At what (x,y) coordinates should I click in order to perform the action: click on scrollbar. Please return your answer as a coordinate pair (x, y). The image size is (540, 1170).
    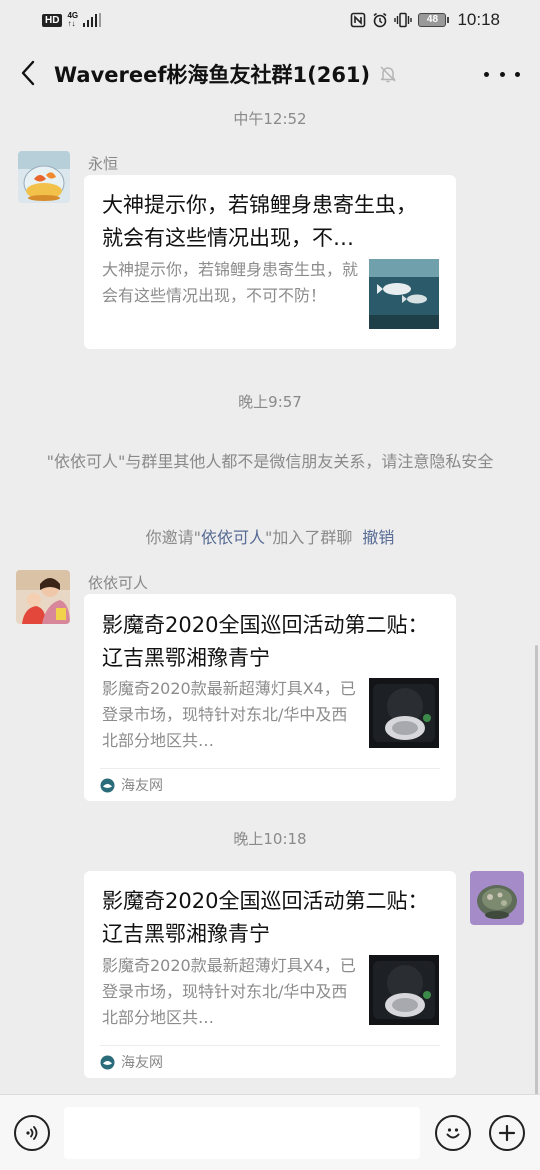
    Looking at the image, I should click on (536, 870).